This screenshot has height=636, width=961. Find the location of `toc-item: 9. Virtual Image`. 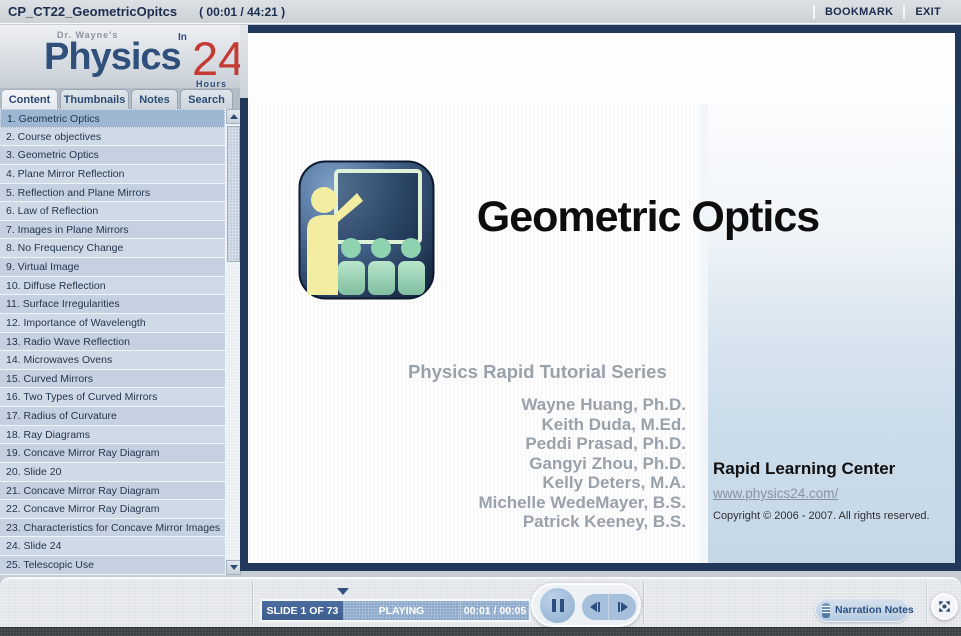

toc-item: 9. Virtual Image is located at coordinates (112, 267).